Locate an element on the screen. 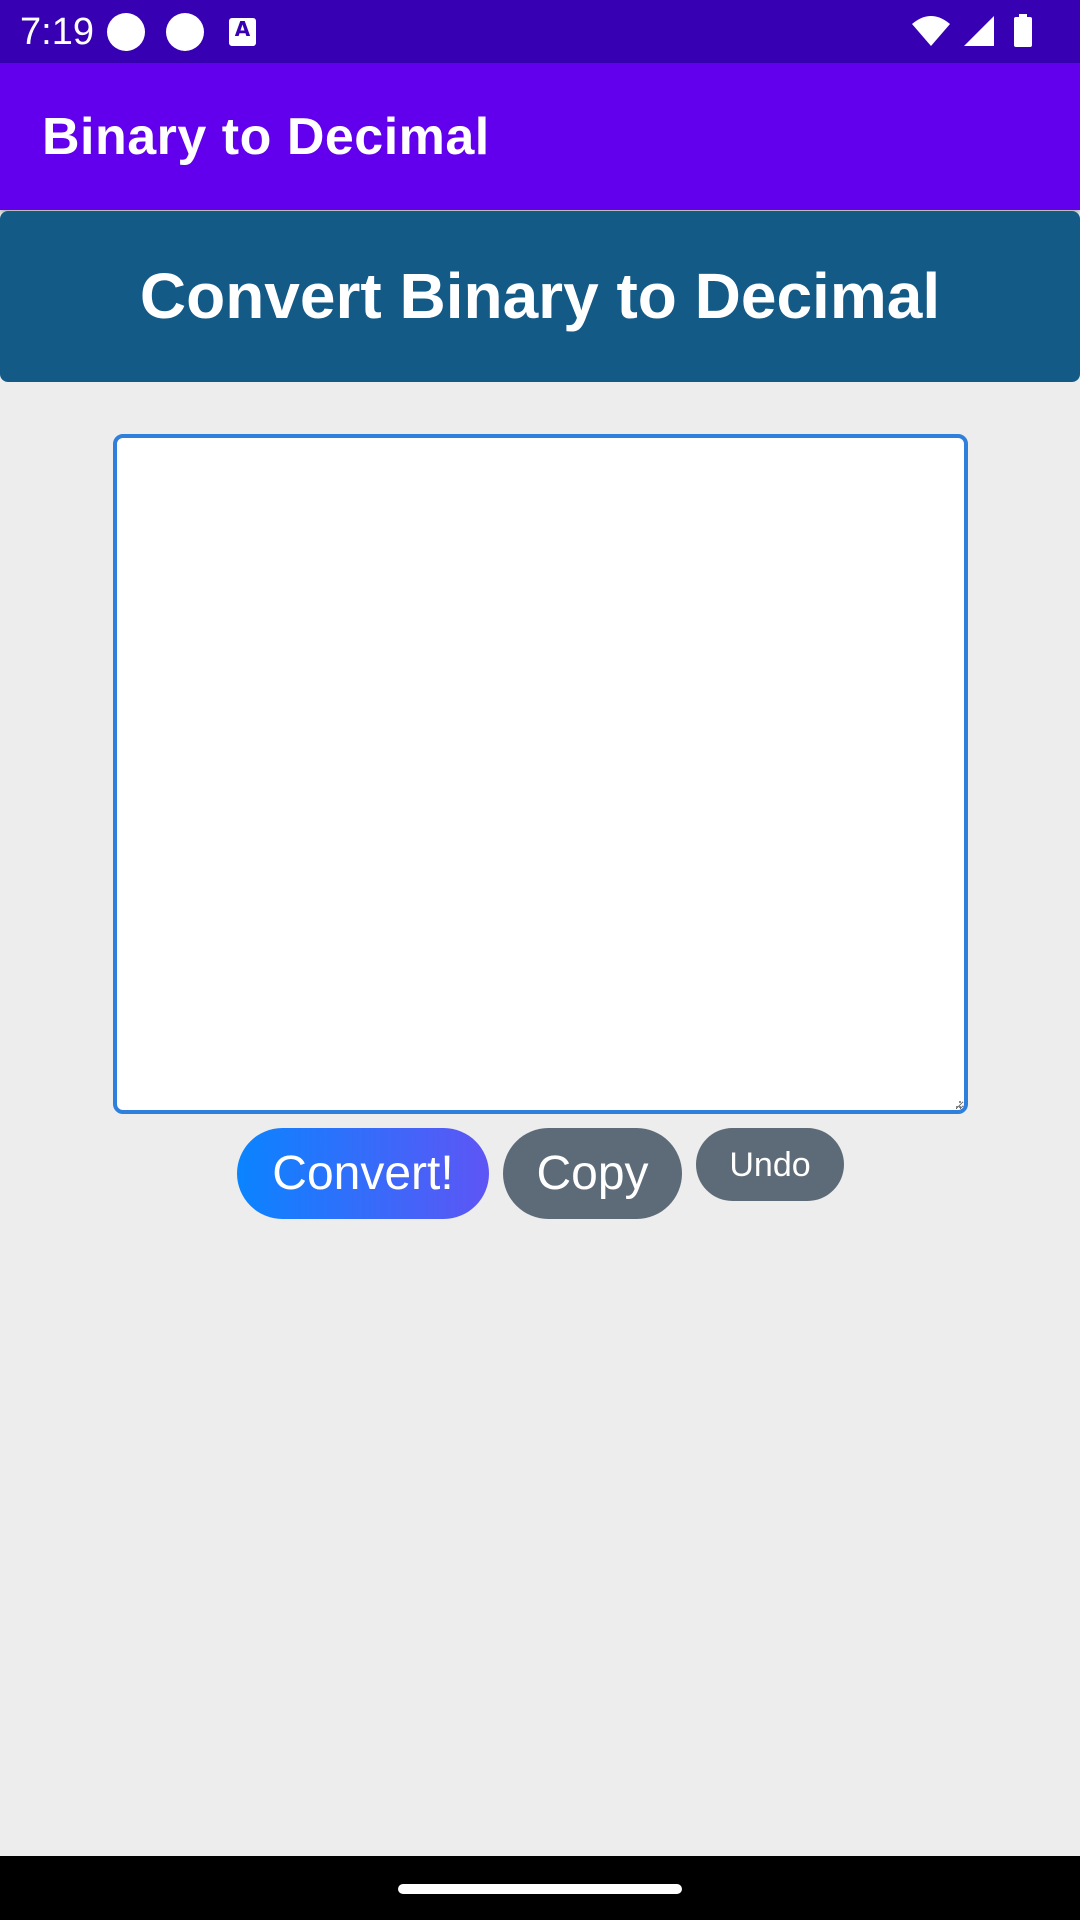  page-title: Convert Binary to Decimal is located at coordinates (540, 296).